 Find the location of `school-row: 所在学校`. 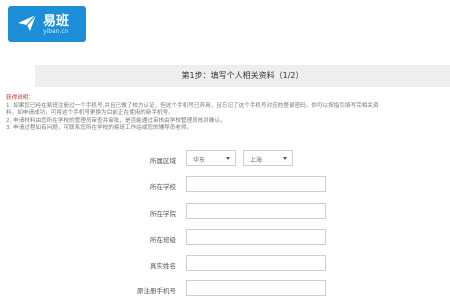

school-row: 所在学校 is located at coordinates (225, 186).